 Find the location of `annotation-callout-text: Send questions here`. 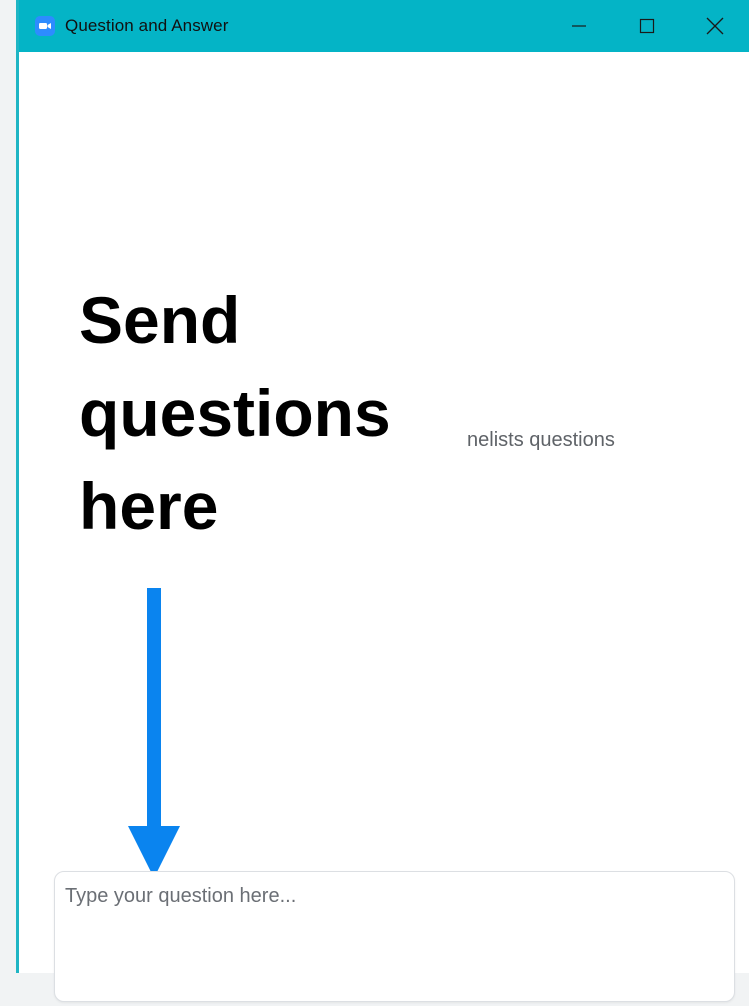

annotation-callout-text: Send questions here is located at coordinates (235, 413).